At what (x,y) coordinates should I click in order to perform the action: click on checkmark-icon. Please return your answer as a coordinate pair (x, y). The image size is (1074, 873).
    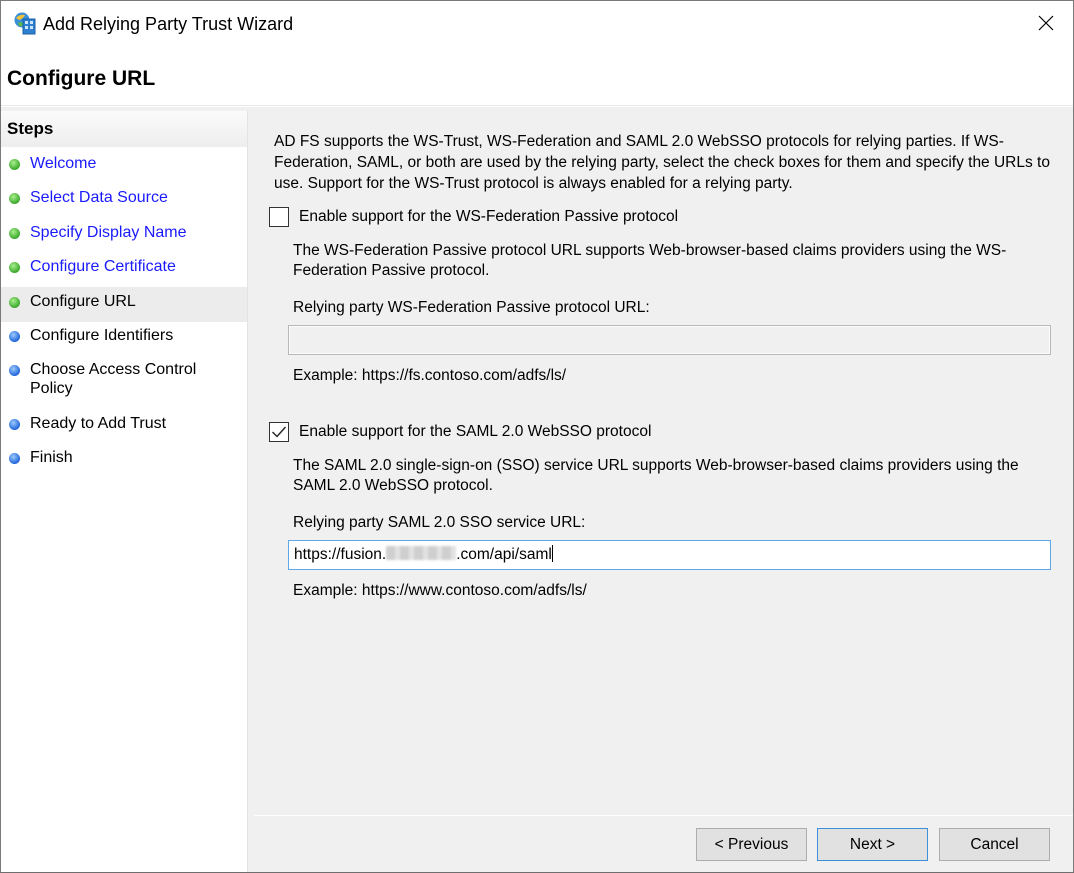
    Looking at the image, I should click on (279, 432).